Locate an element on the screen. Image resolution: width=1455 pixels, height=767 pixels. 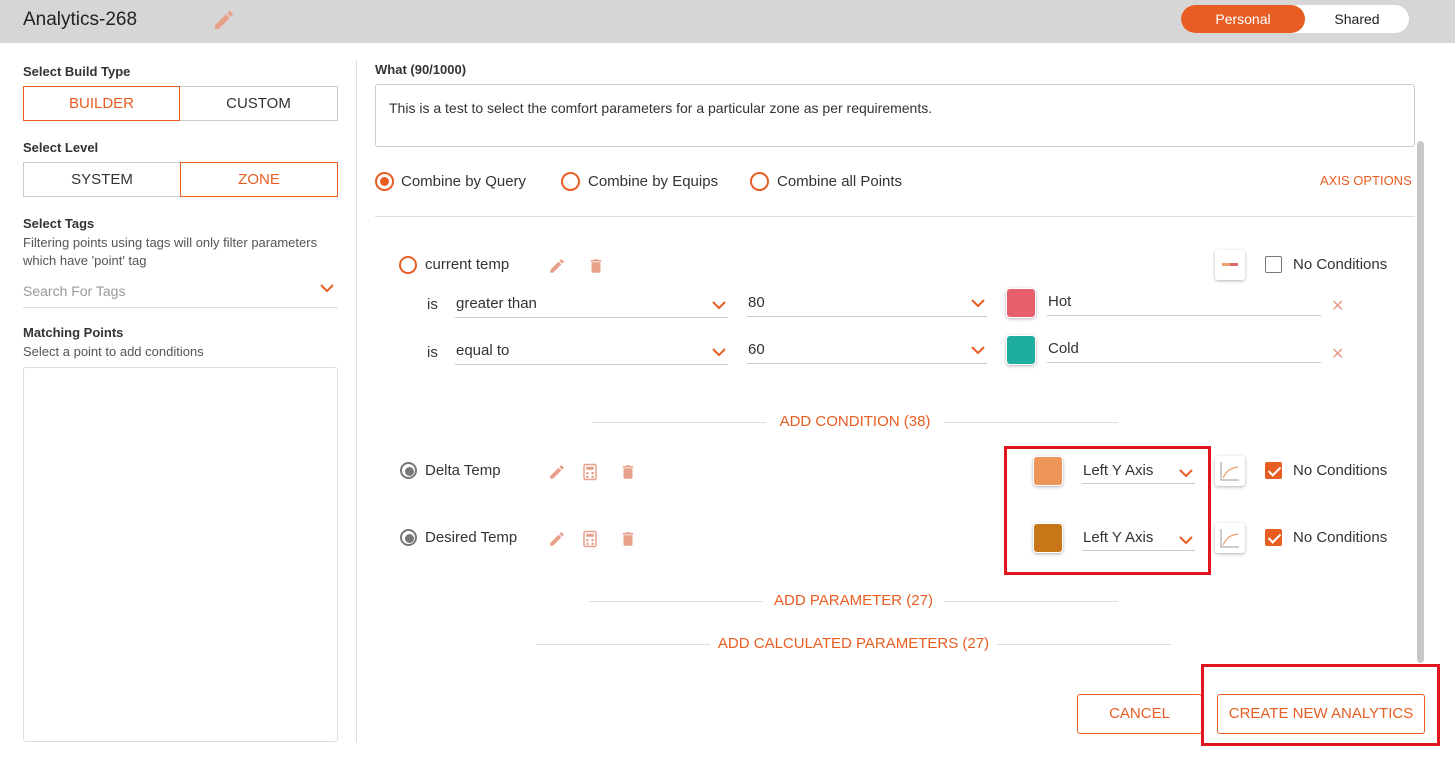
condition-label-value: Cold is located at coordinates (1063, 348).